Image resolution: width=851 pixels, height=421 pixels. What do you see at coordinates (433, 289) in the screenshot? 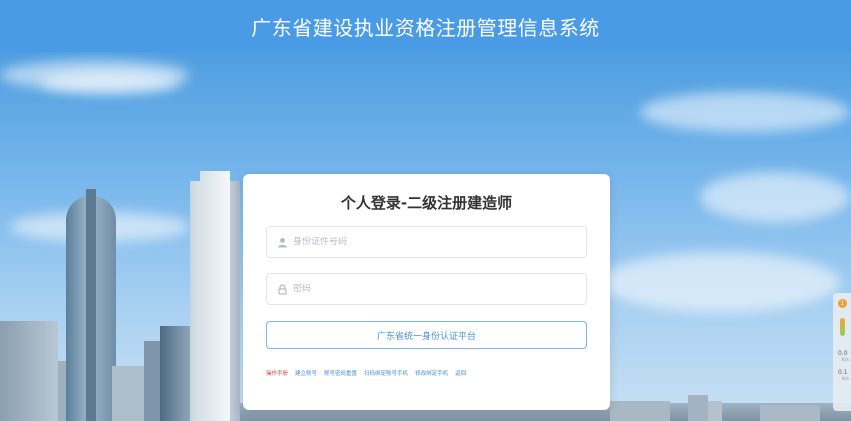
I see `password-input` at bounding box center [433, 289].